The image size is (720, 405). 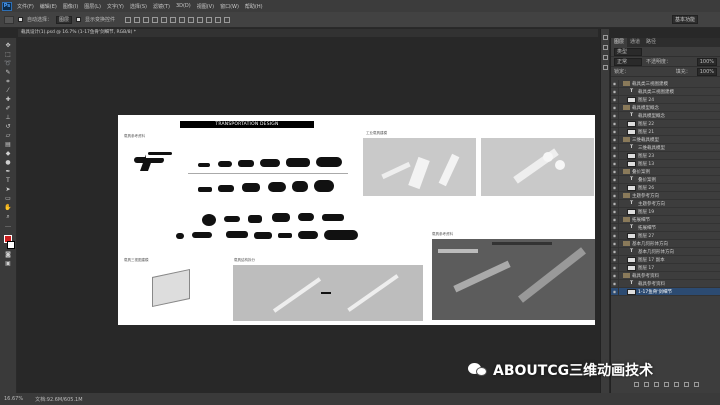 What do you see at coordinates (665, 276) in the screenshot?
I see `layer-group-row: ◉ 载具参考资料` at bounding box center [665, 276].